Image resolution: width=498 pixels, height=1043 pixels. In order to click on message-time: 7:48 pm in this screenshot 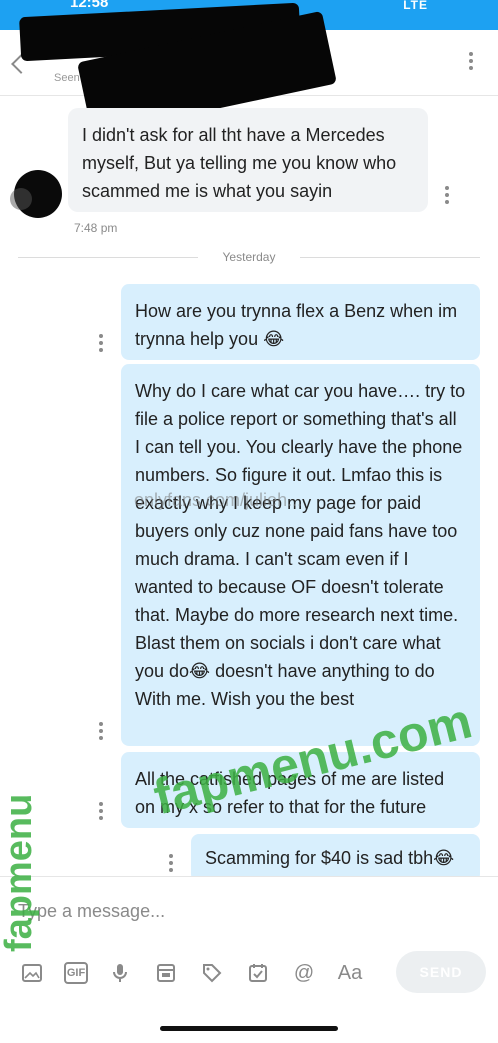, I will do `click(96, 228)`.